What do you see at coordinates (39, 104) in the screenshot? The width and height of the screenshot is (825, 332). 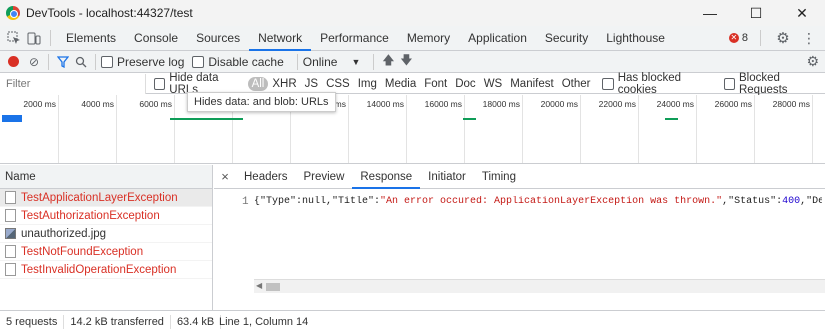 I see `timeline-tick-label: 2000 ms` at bounding box center [39, 104].